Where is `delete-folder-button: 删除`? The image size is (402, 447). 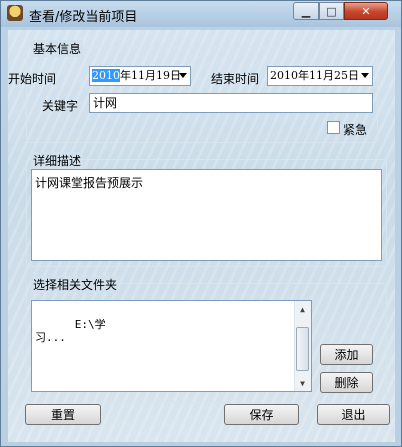 delete-folder-button: 删除 is located at coordinates (346, 382).